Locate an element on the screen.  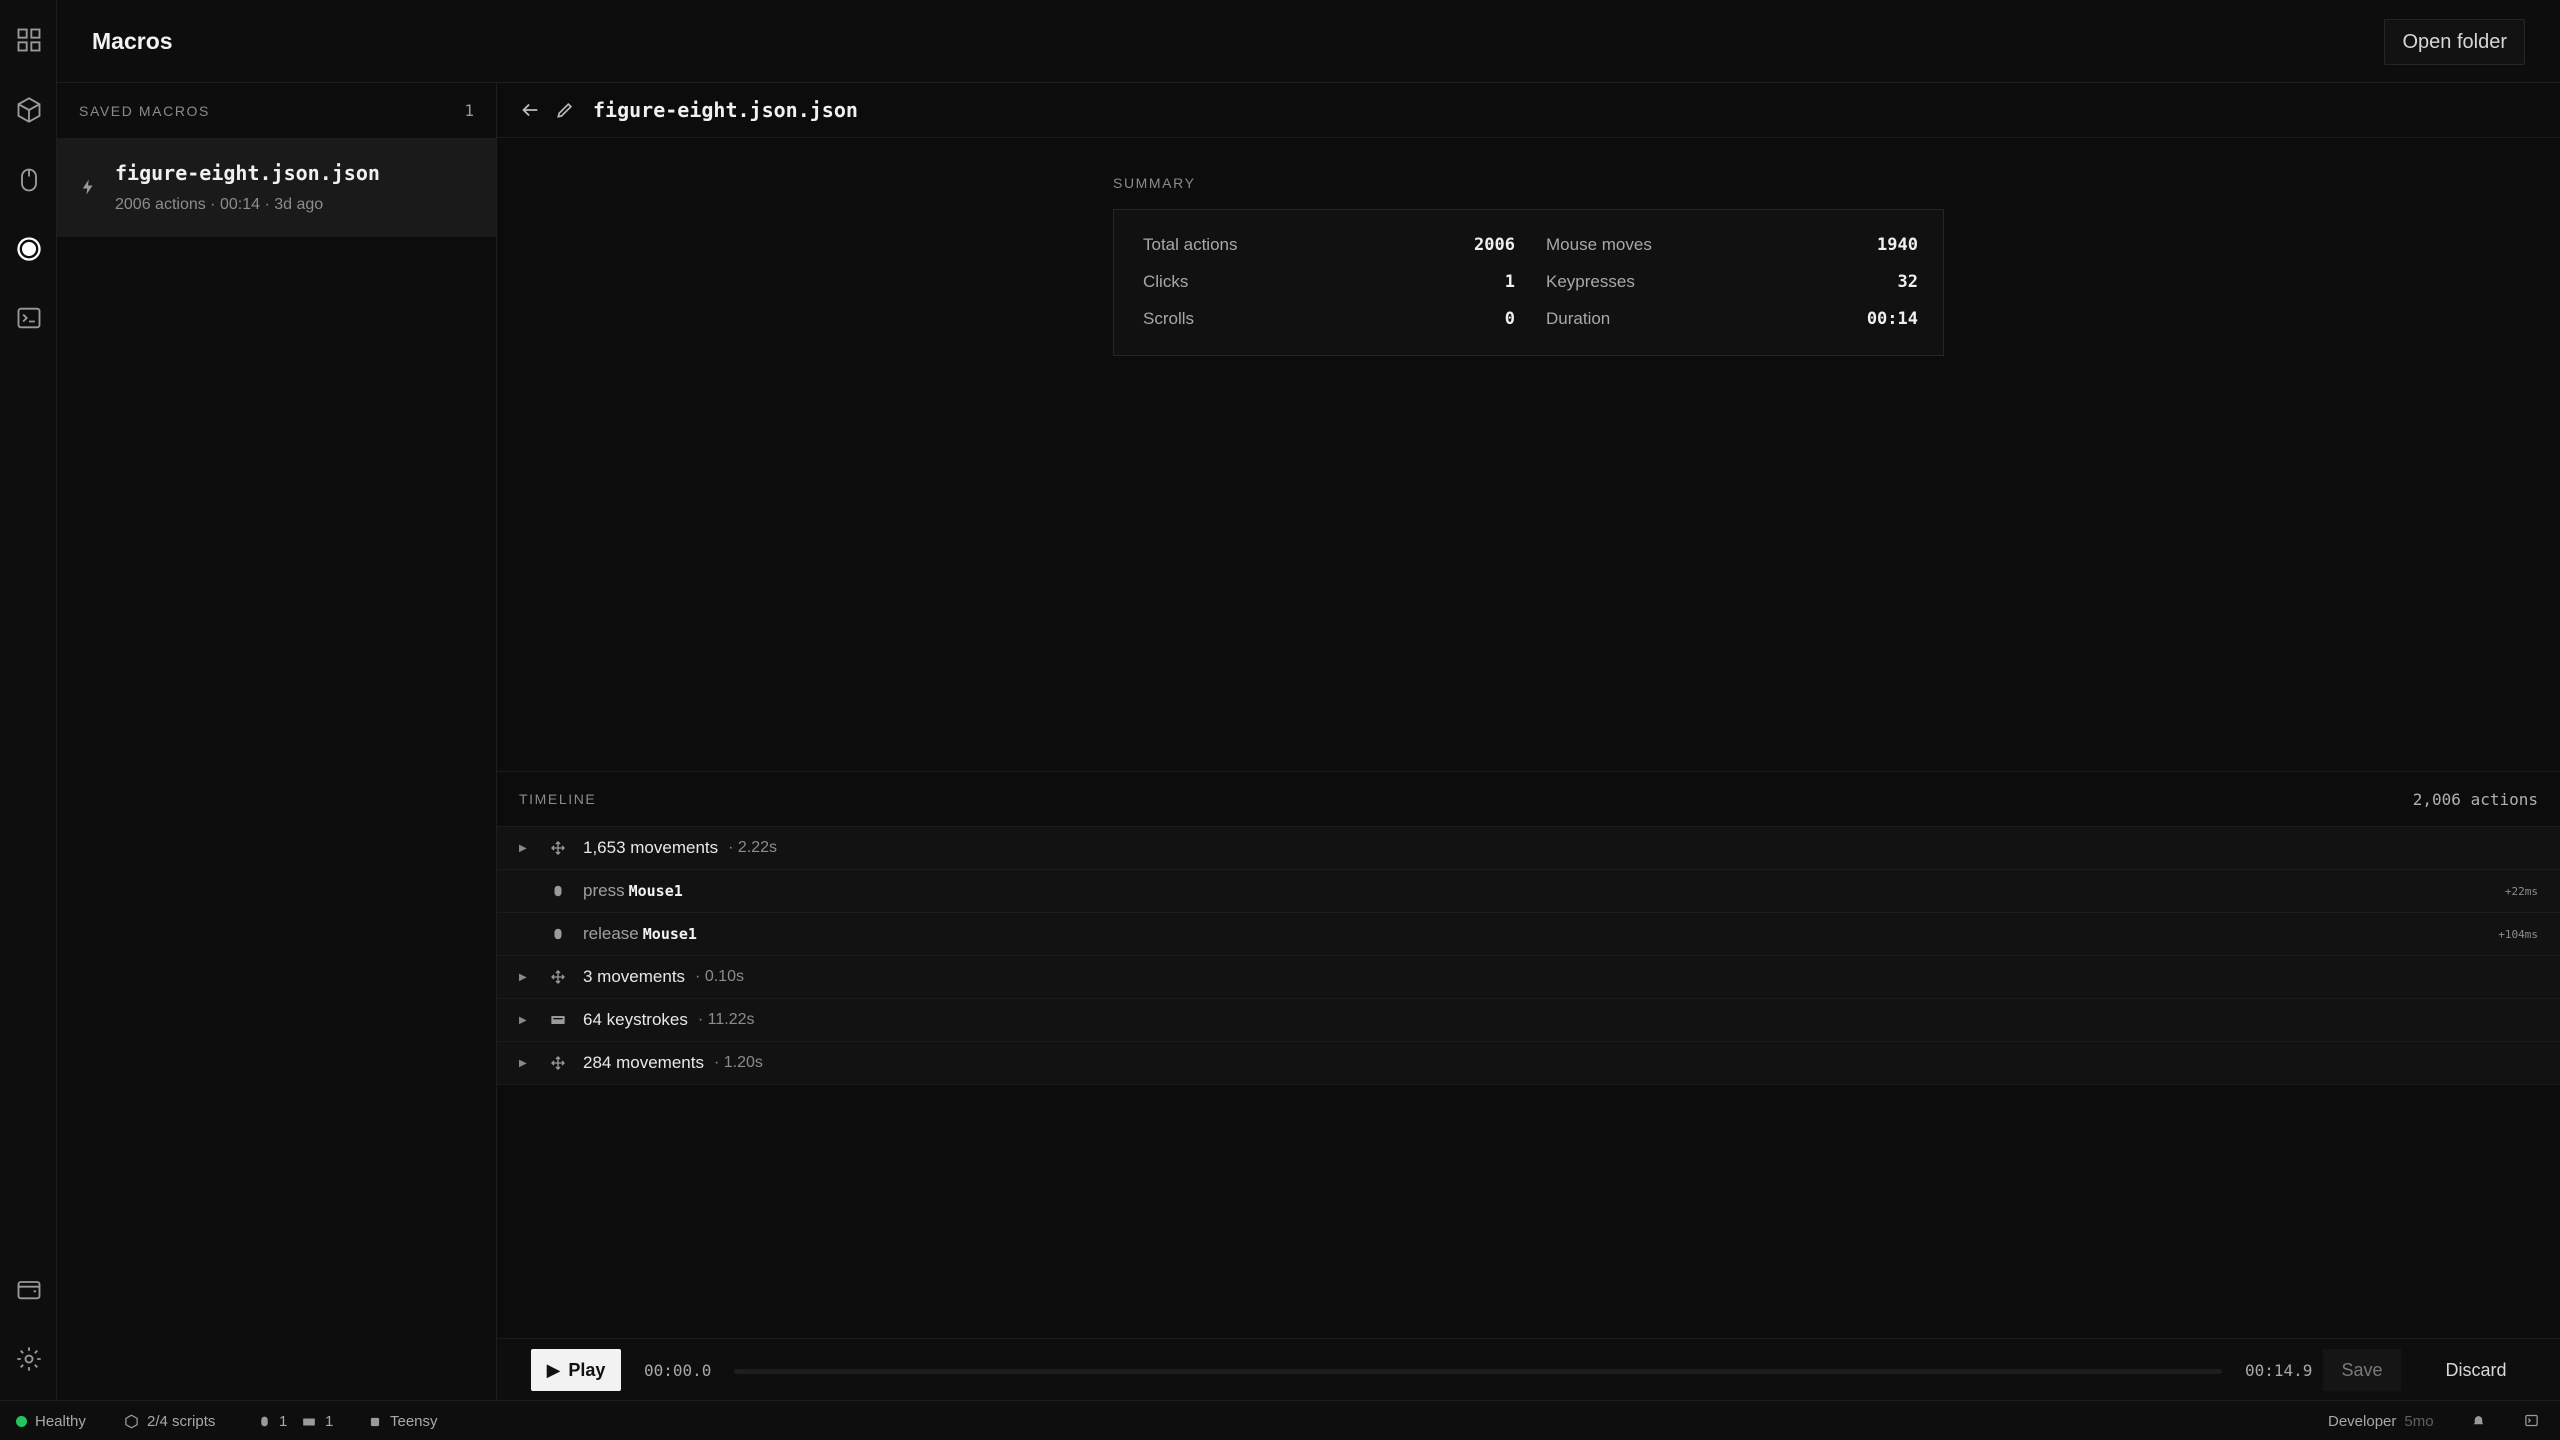
summary-clicks: Clicks 1 is located at coordinates (1329, 282).